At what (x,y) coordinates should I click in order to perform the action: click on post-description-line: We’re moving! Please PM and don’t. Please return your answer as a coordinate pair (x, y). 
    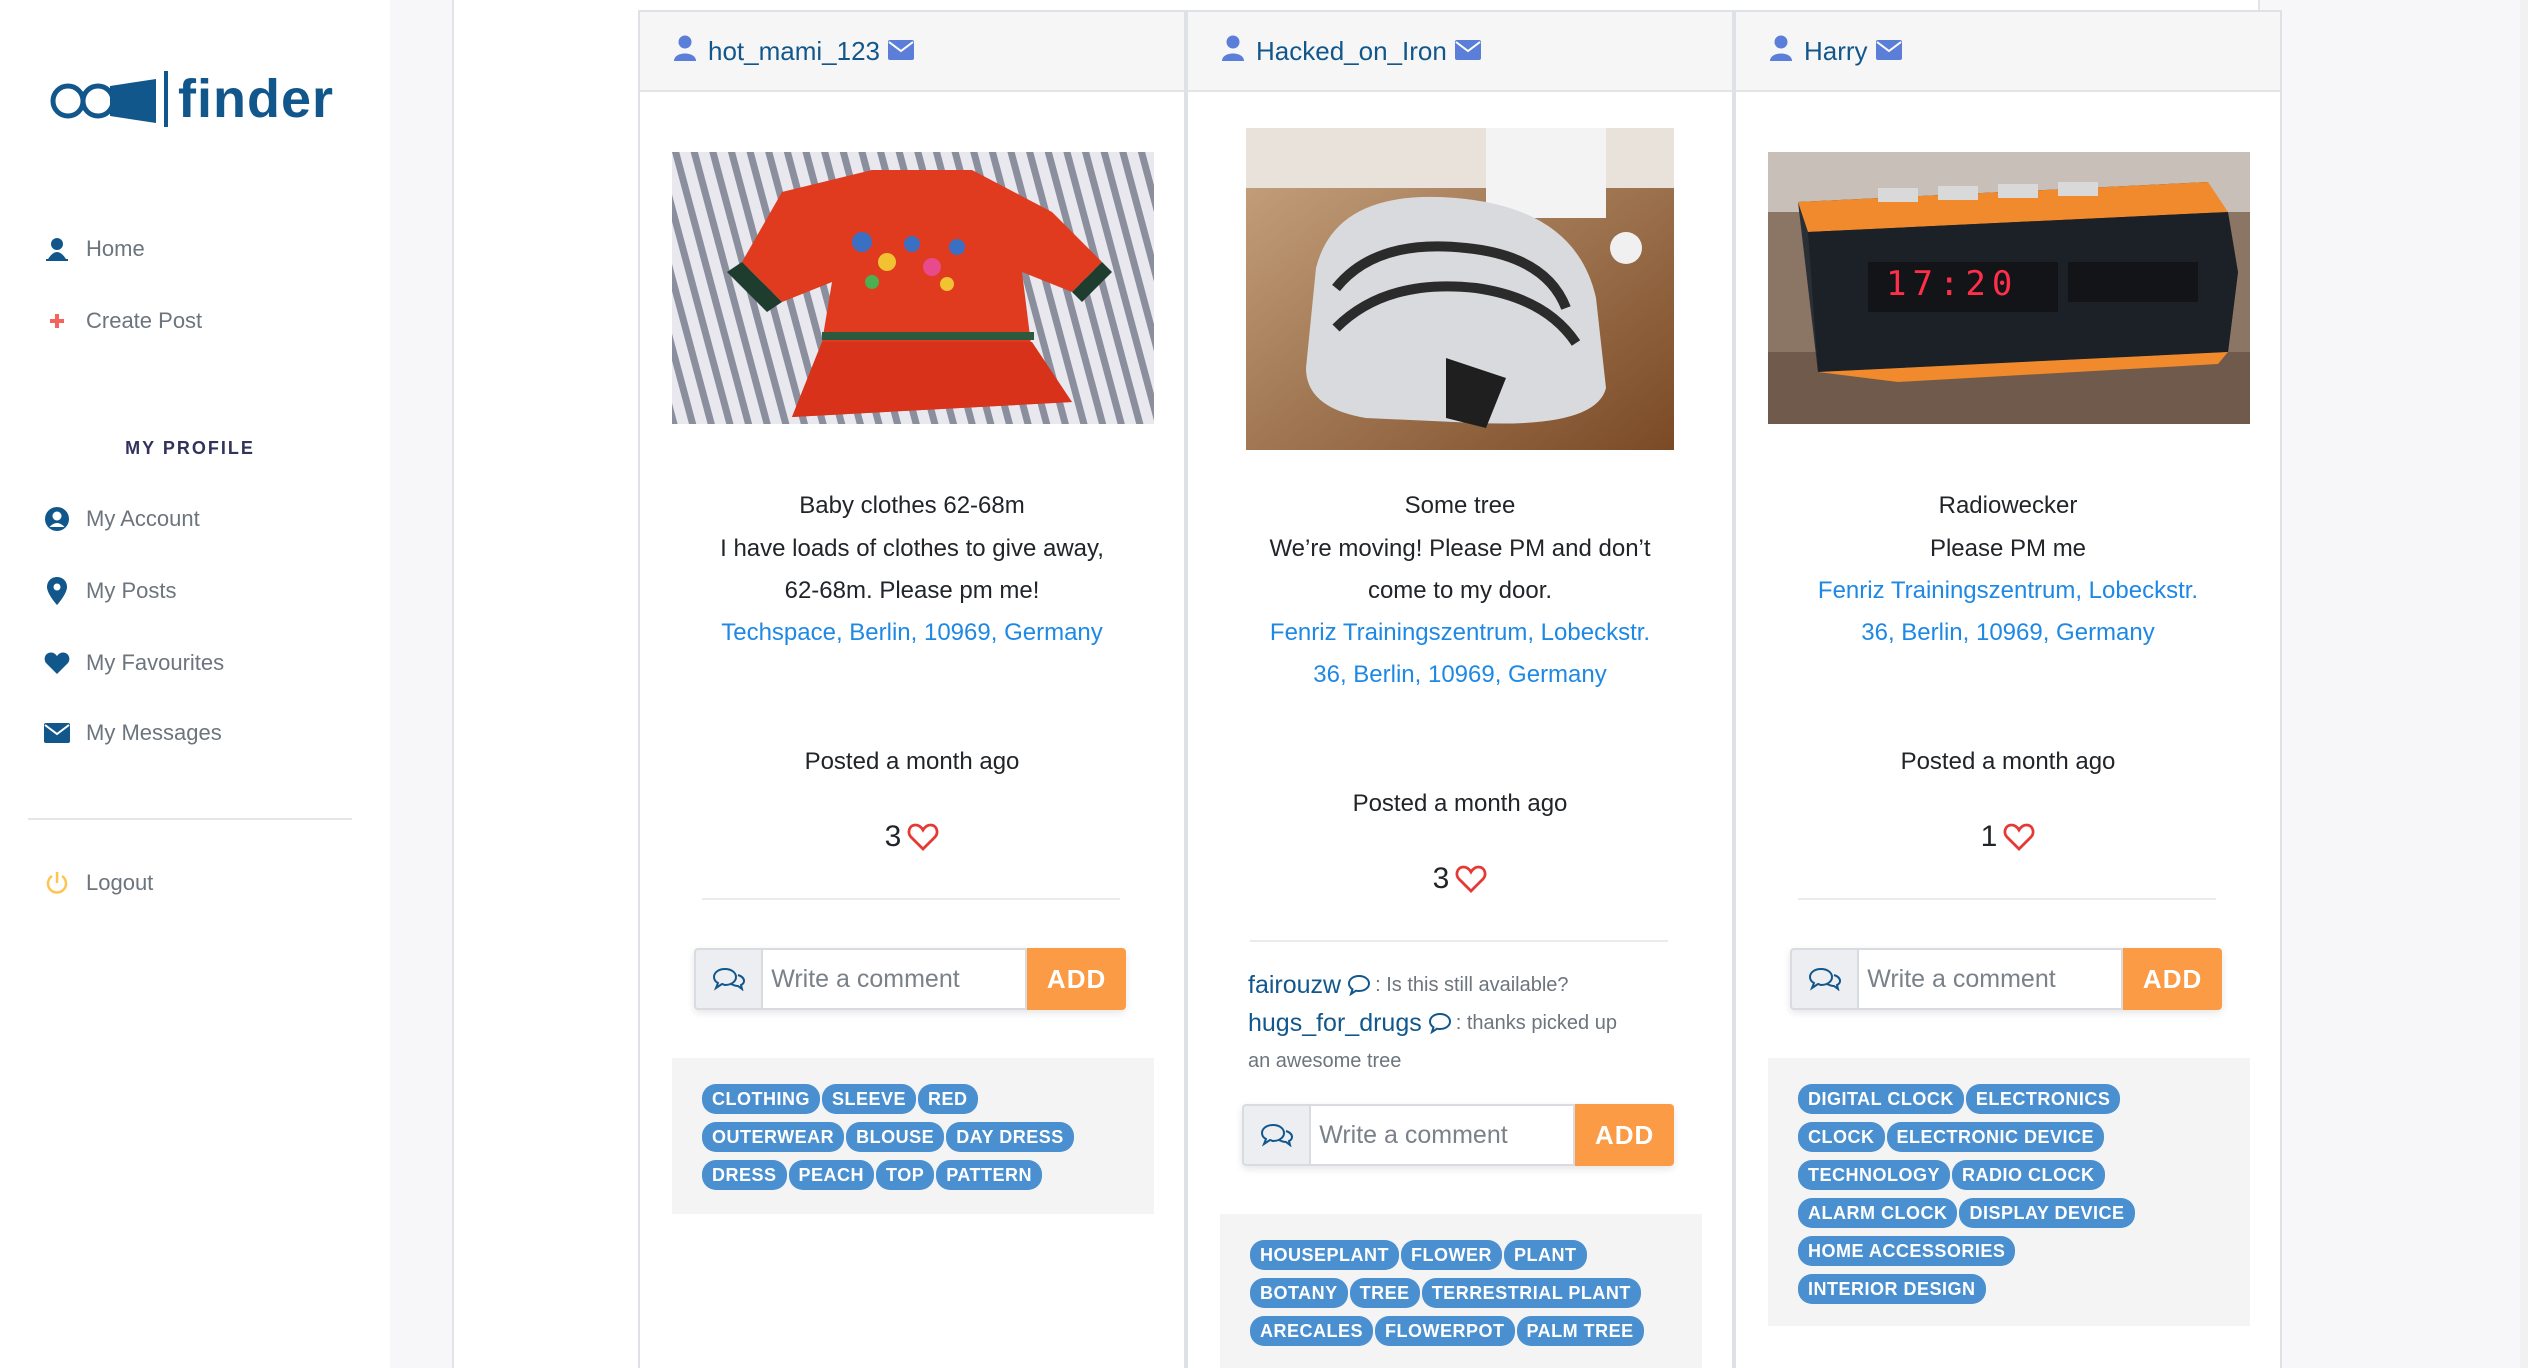
    Looking at the image, I should click on (1460, 548).